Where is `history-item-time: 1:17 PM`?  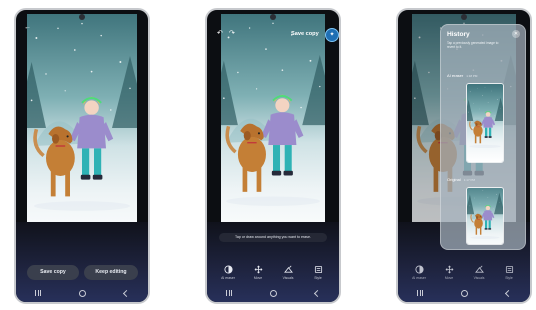
history-item-time: 1:17 PM is located at coordinates (469, 180).